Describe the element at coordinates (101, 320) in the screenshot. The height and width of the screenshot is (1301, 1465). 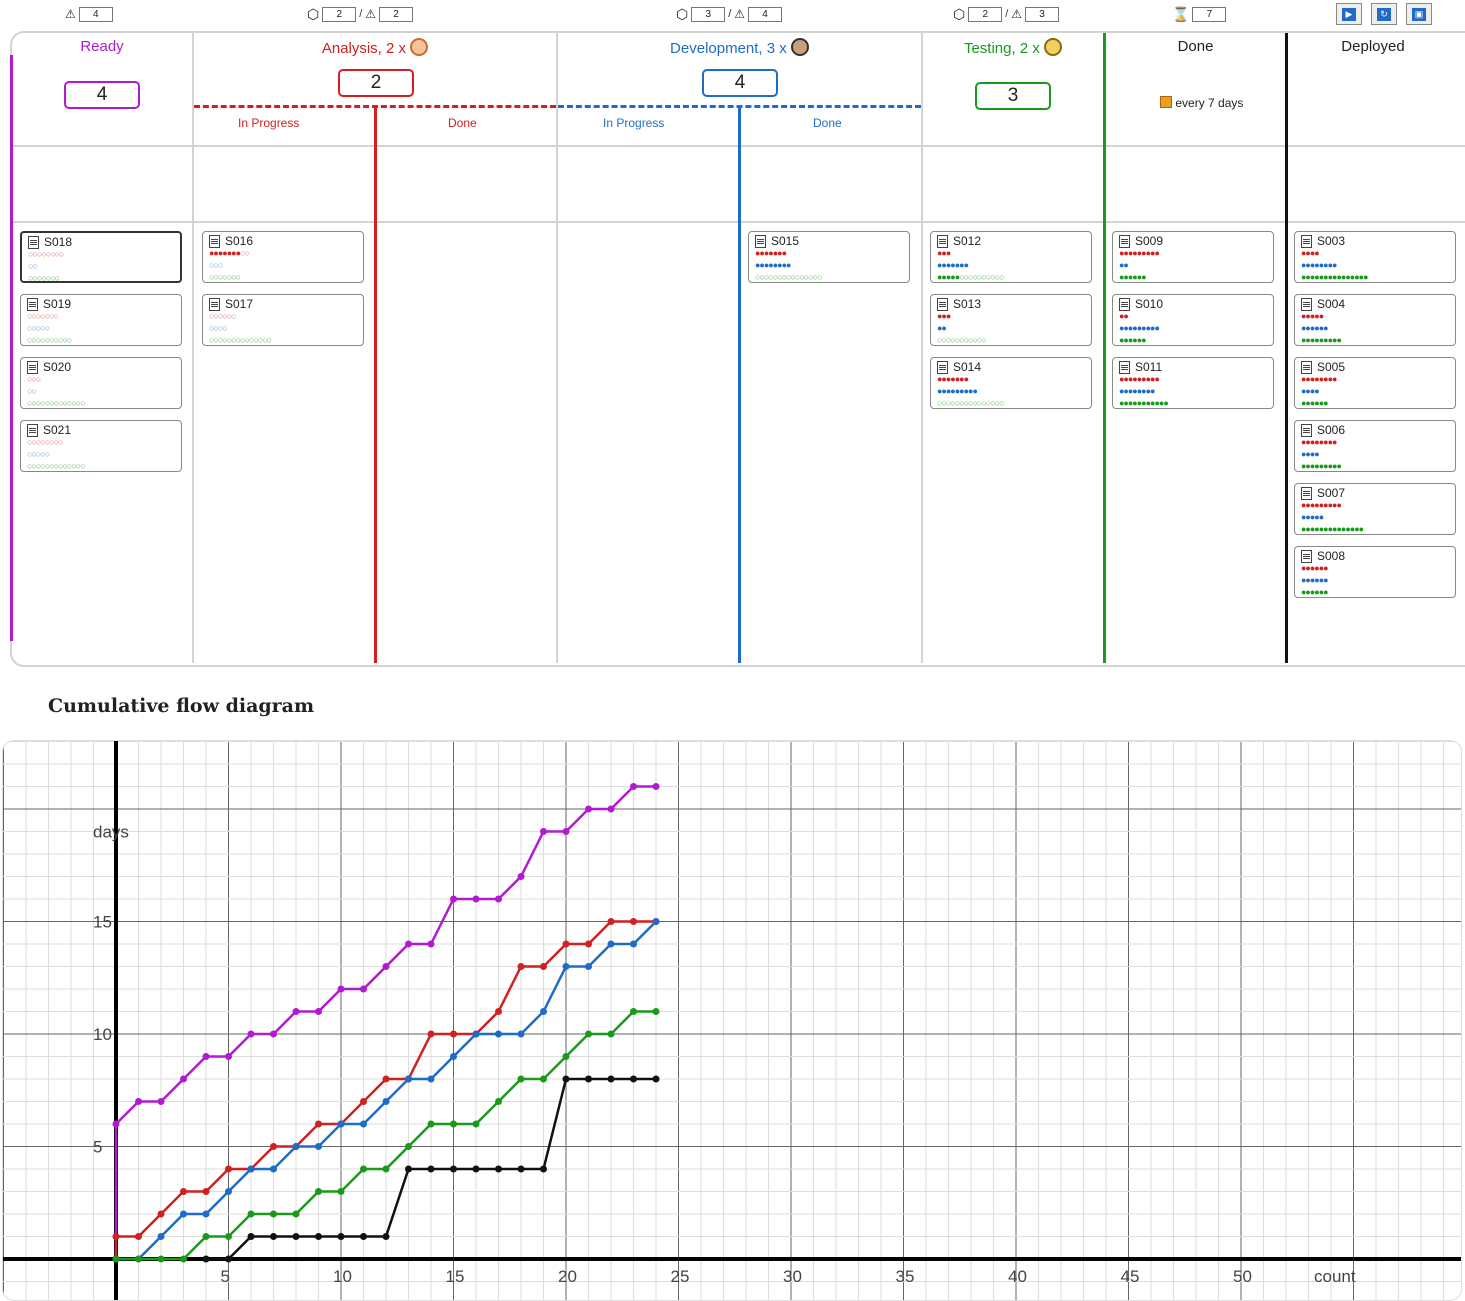
I see `story-card: S019 ○○○○○○○ ○○○○○ ○○○○○○○○○○` at that location.